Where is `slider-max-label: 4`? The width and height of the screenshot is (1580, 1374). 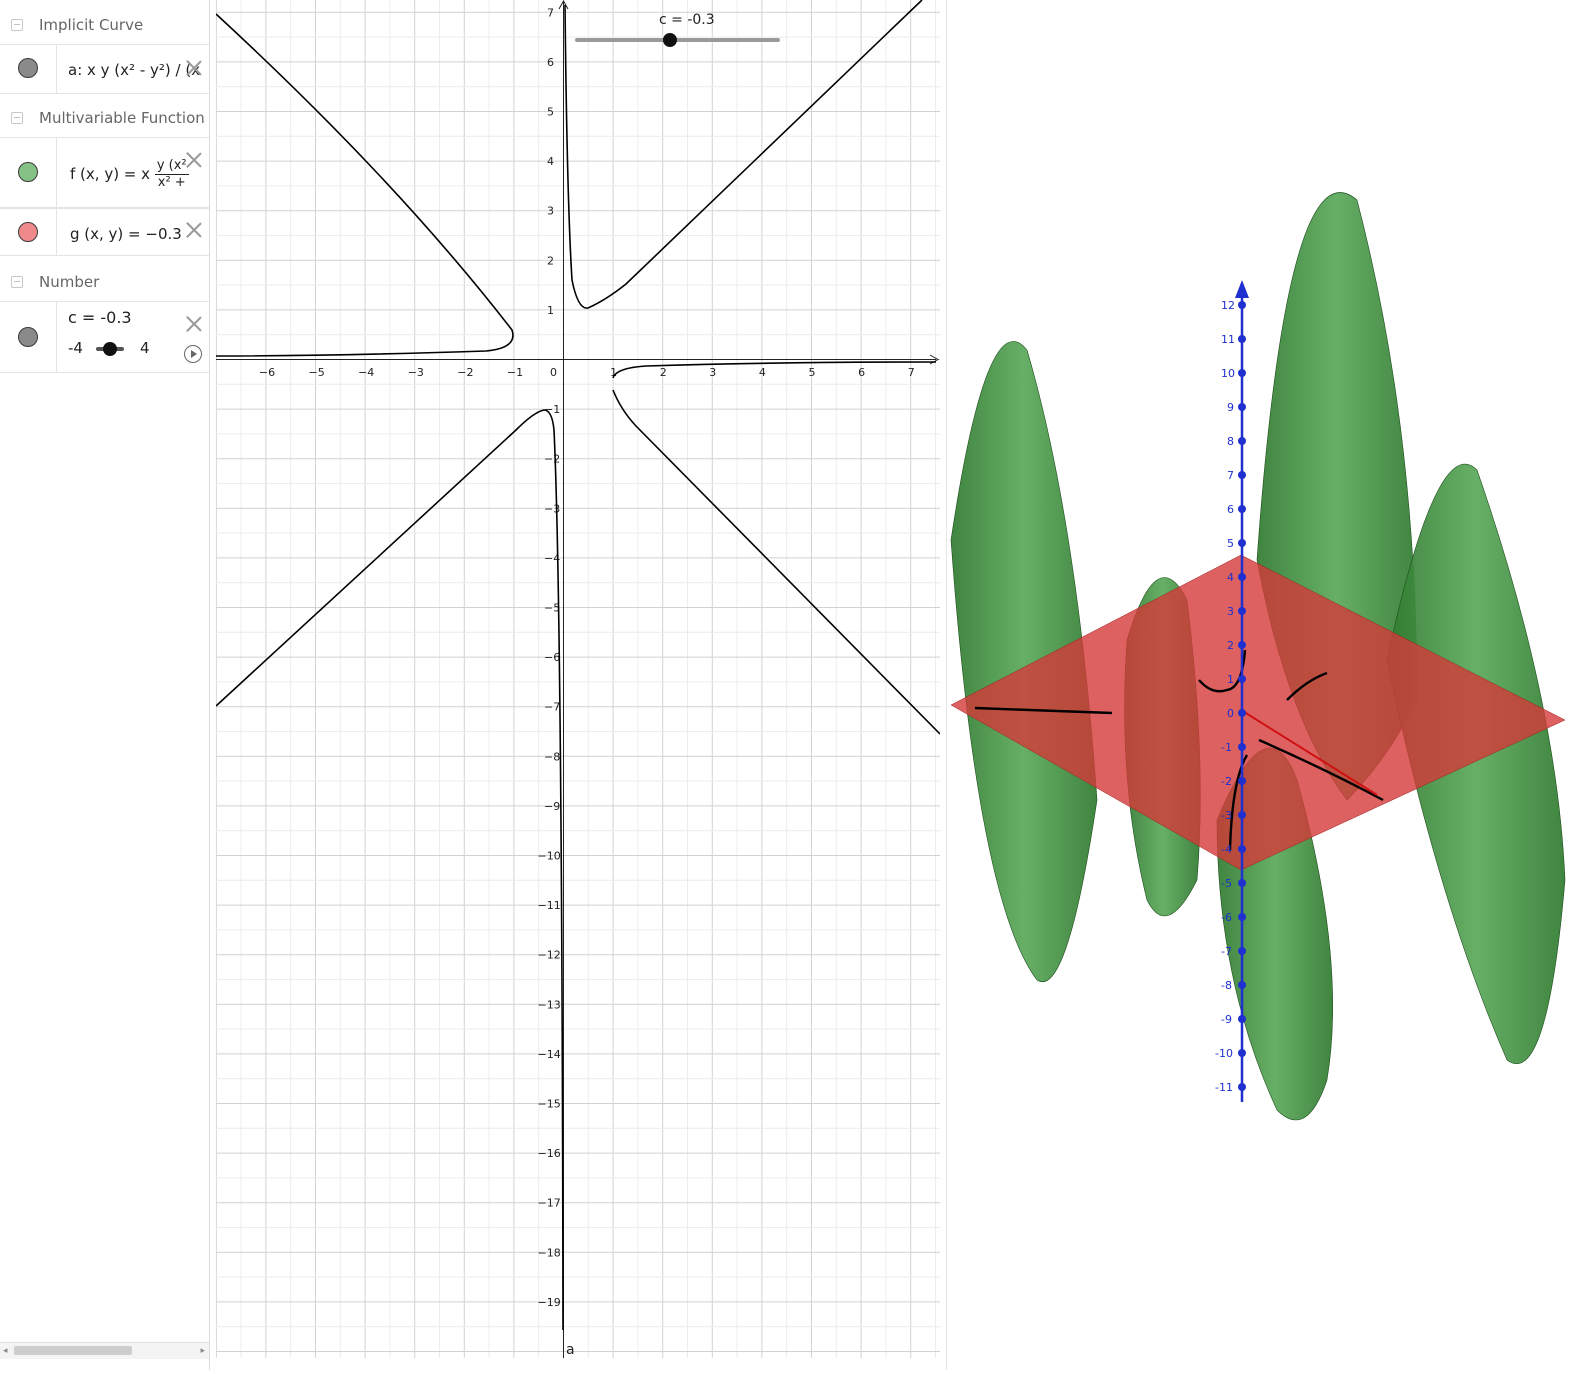 slider-max-label: 4 is located at coordinates (145, 348).